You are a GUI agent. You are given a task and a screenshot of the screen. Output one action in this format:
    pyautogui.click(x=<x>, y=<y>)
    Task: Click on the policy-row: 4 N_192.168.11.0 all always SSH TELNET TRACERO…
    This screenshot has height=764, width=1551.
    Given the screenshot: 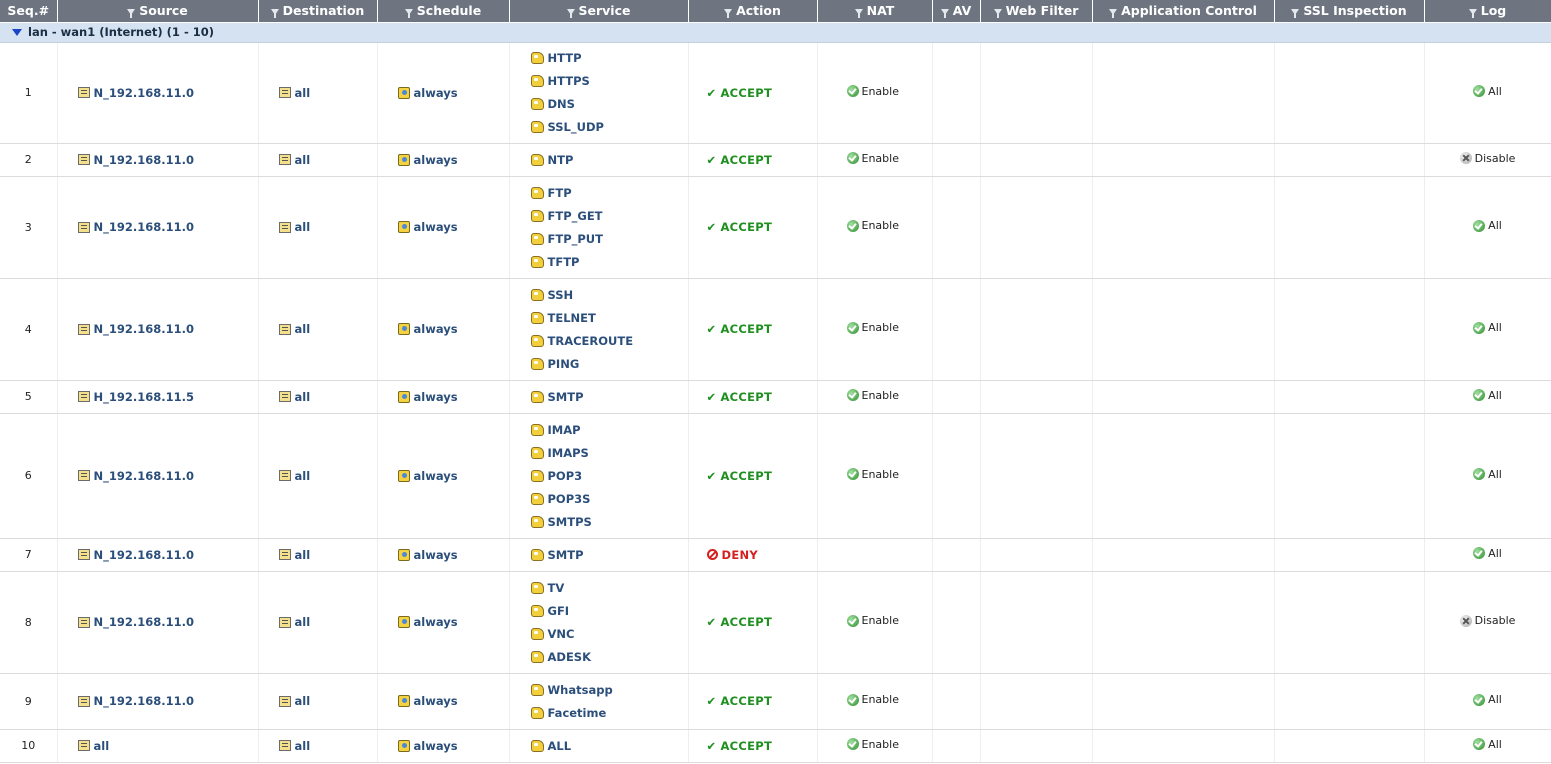 What is the action you would take?
    pyautogui.click(x=775, y=329)
    